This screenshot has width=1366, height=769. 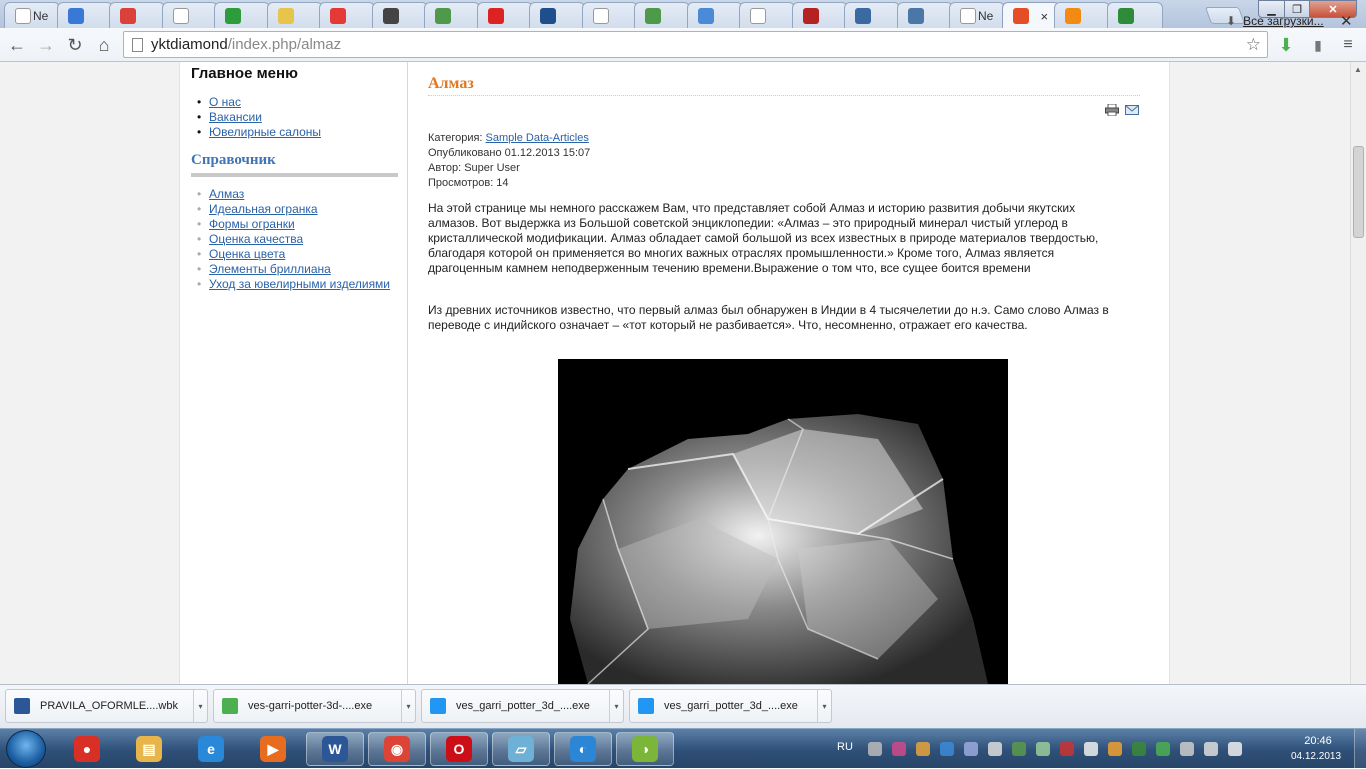 What do you see at coordinates (1286, 45) in the screenshot?
I see `download-arrow-icon: ⬇` at bounding box center [1286, 45].